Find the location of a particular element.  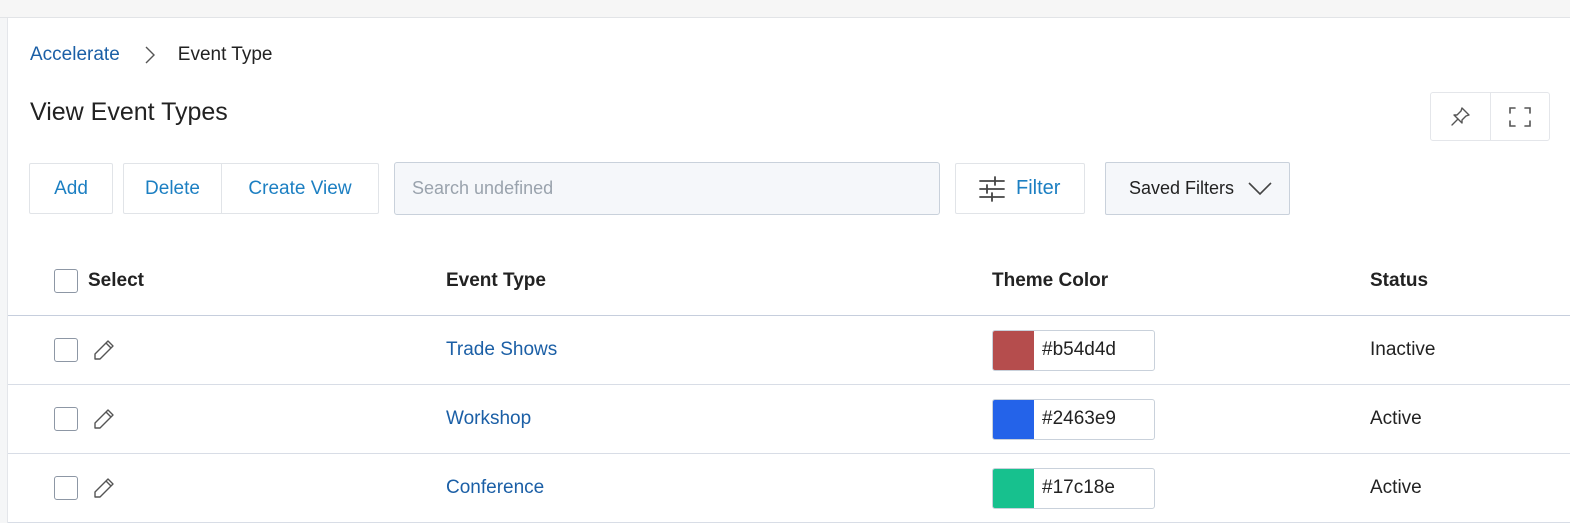

view-actions is located at coordinates (1490, 116).